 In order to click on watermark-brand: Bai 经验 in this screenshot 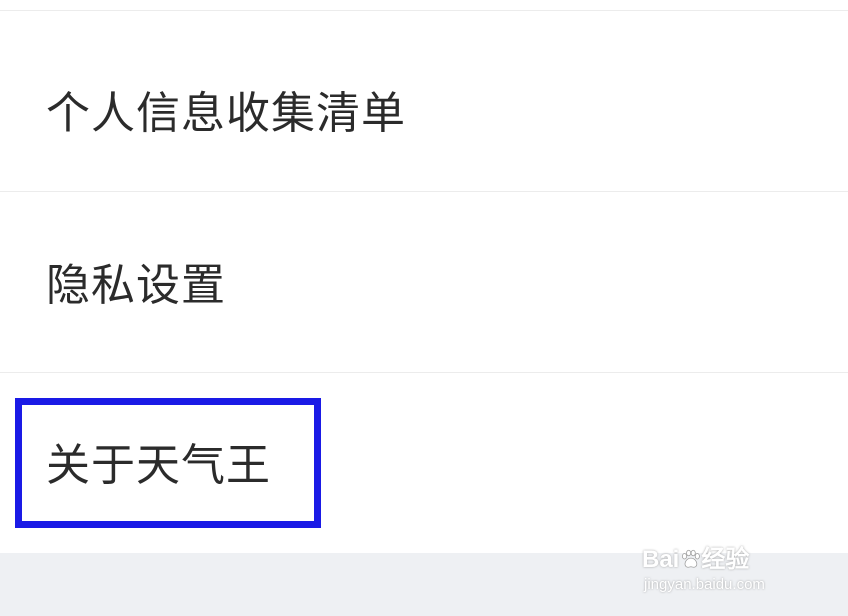, I will do `click(695, 560)`.